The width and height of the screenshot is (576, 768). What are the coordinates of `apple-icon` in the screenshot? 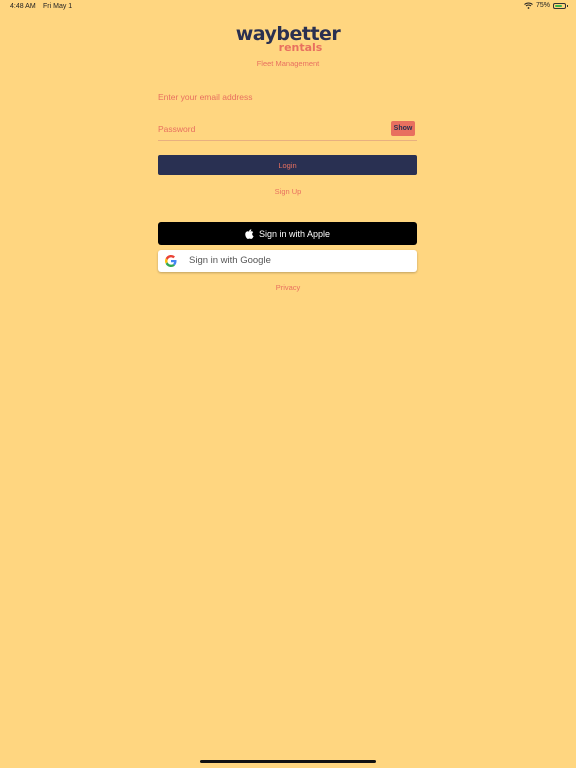 It's located at (249, 233).